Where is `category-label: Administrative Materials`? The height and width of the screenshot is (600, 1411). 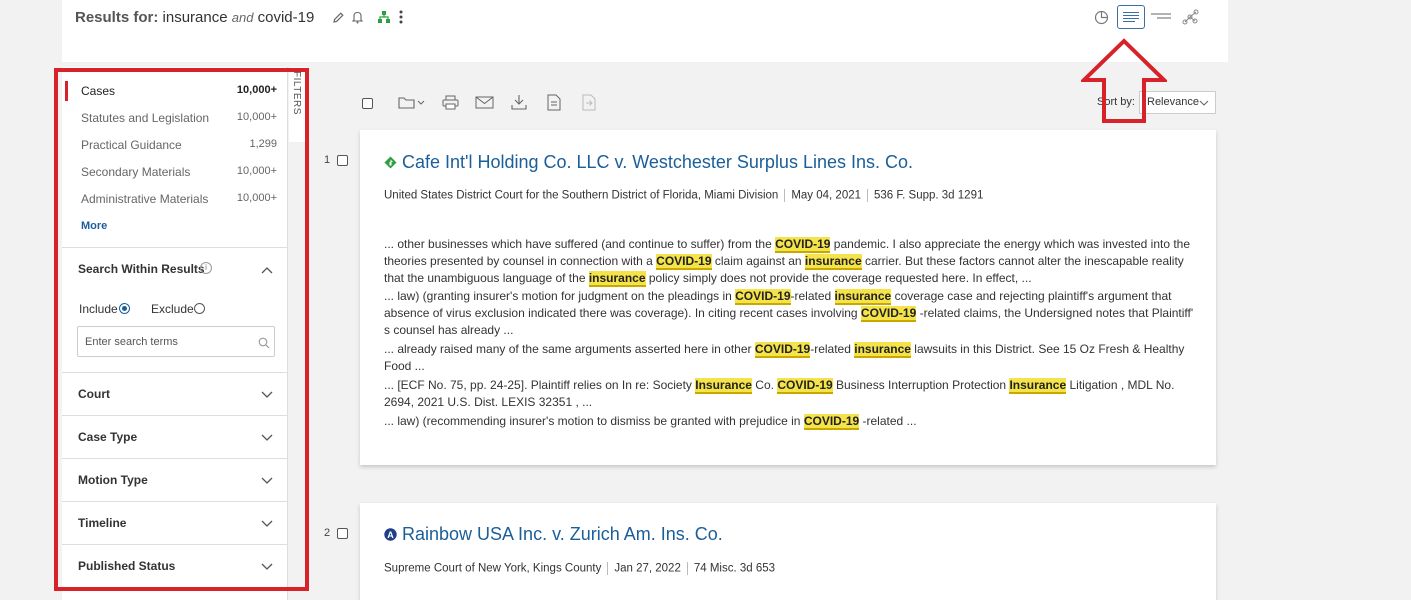 category-label: Administrative Materials is located at coordinates (145, 199).